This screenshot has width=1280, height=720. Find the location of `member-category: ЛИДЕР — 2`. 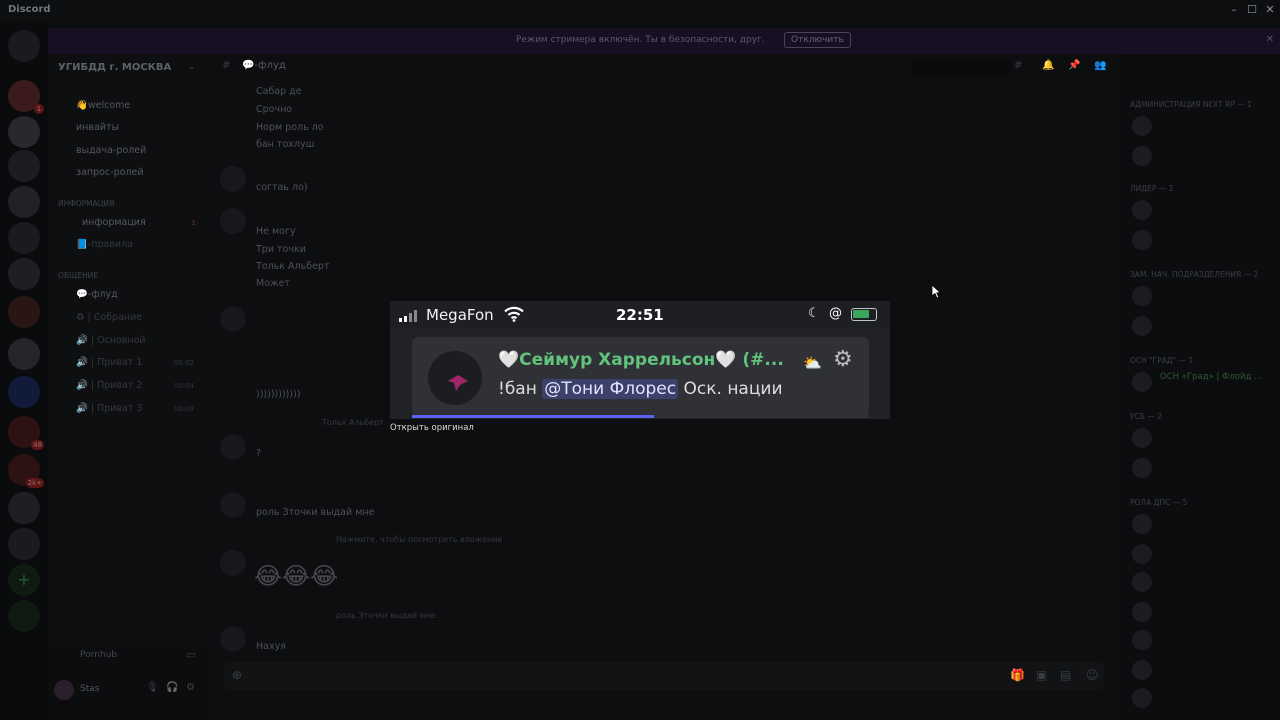

member-category: ЛИДЕР — 2 is located at coordinates (1152, 188).